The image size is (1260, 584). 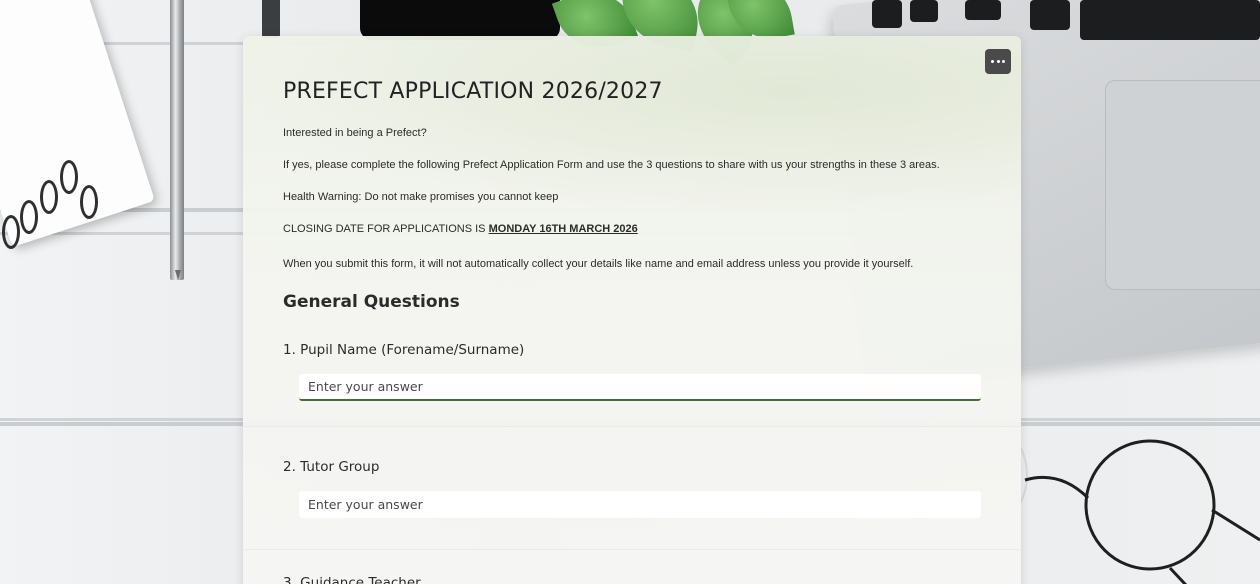 What do you see at coordinates (563, 229) in the screenshot?
I see `closing-date-value: MONDAY 16TH MARCH 2026` at bounding box center [563, 229].